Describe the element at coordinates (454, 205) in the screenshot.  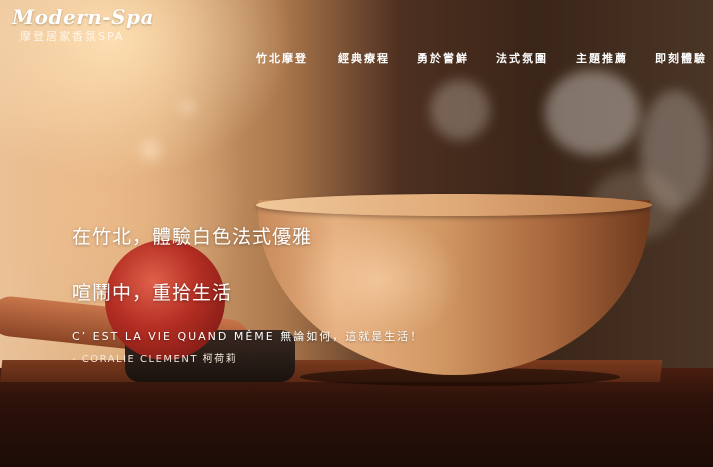
I see `singing-bowl-rim` at that location.